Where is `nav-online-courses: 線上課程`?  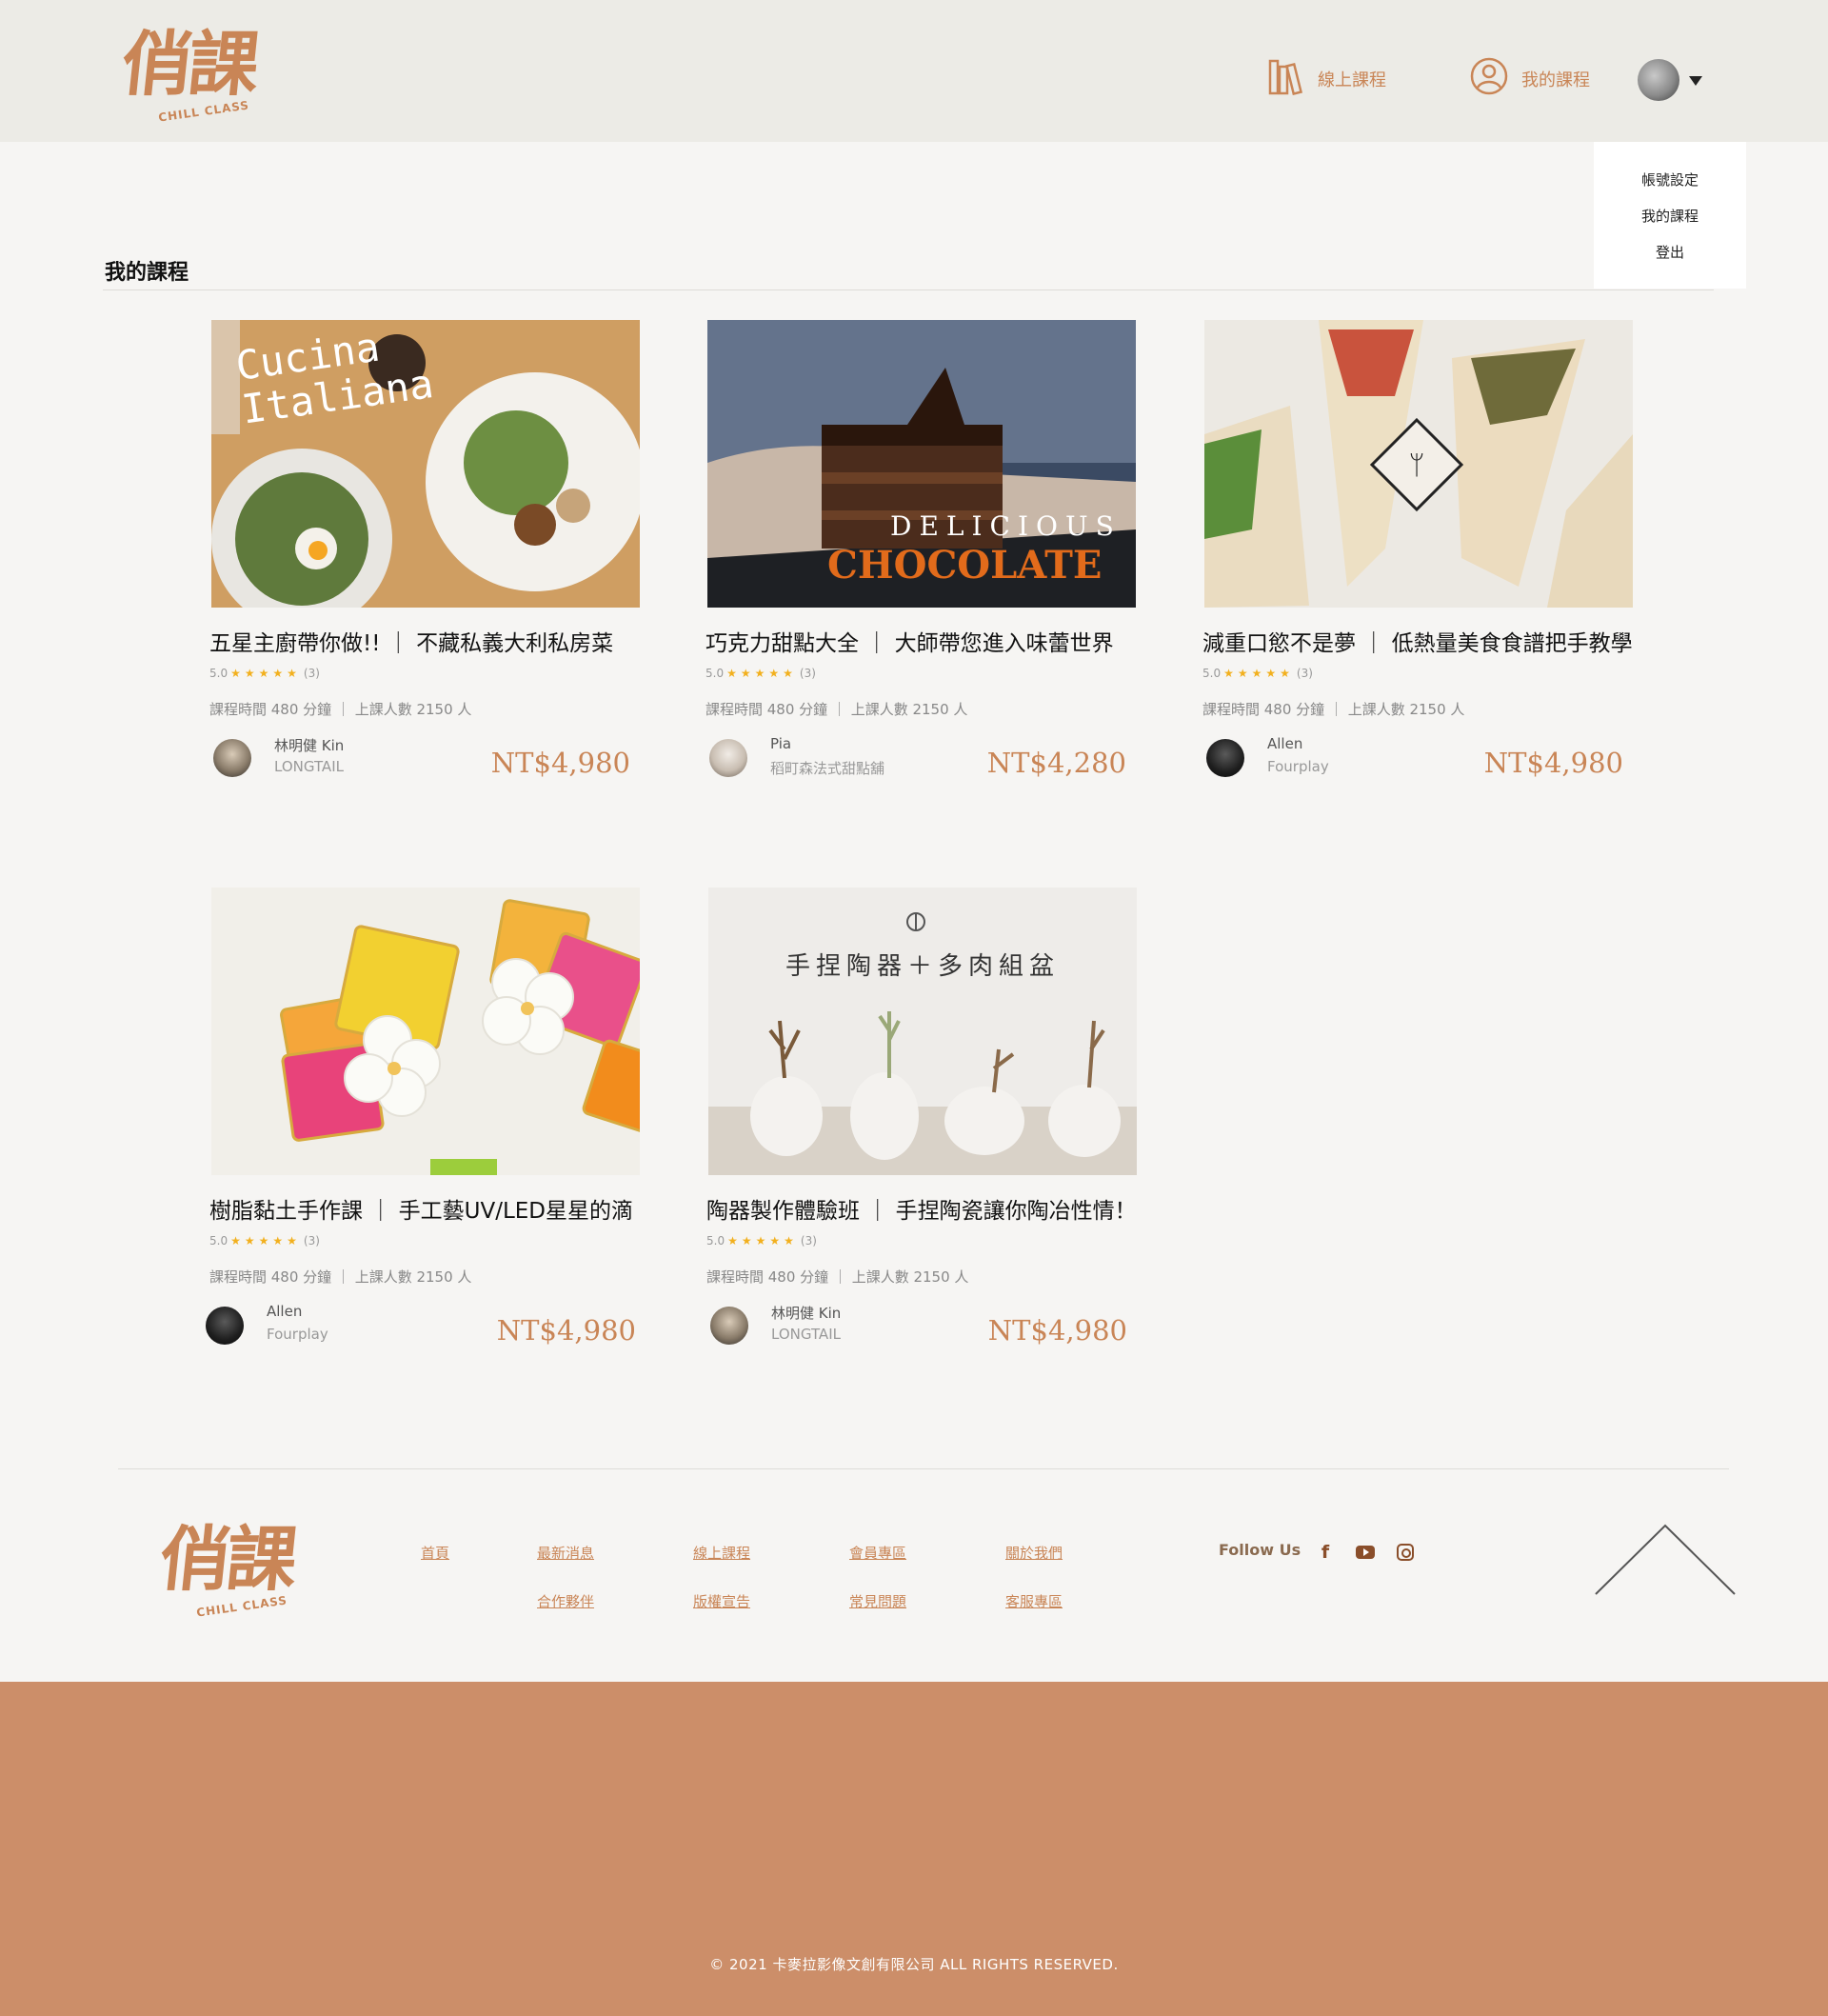
nav-online-courses: 線上課程 is located at coordinates (1327, 78).